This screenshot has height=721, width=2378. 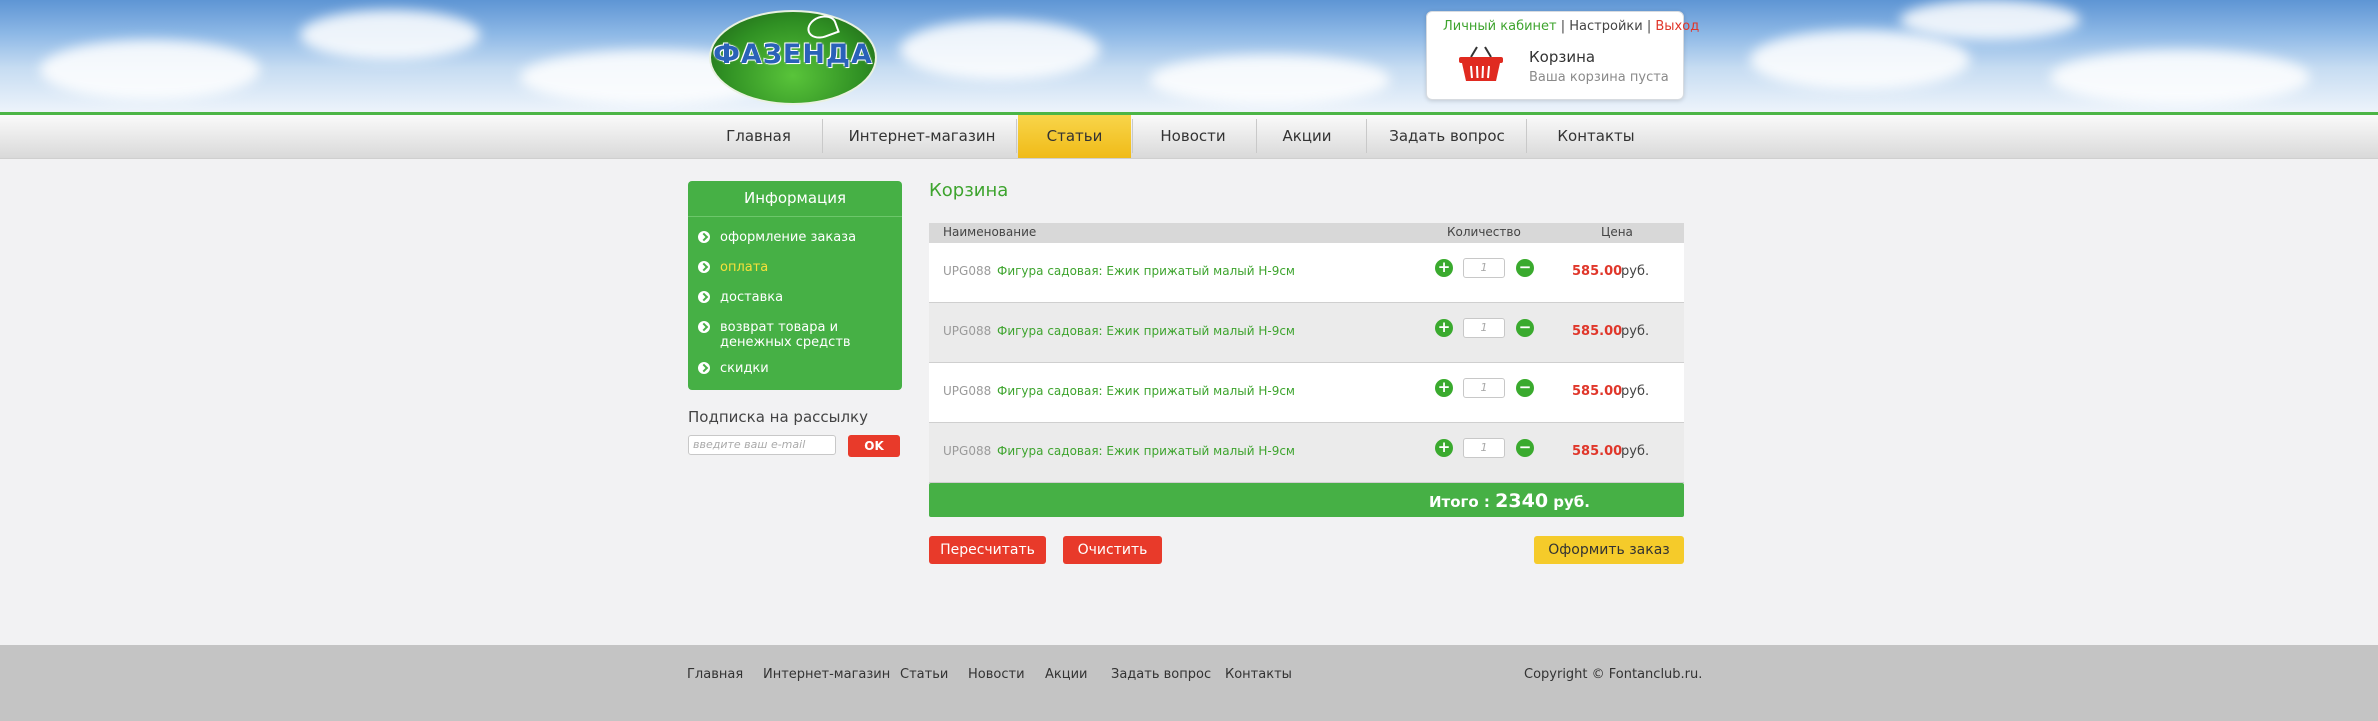 I want to click on leaf-icon, so click(x=822, y=27).